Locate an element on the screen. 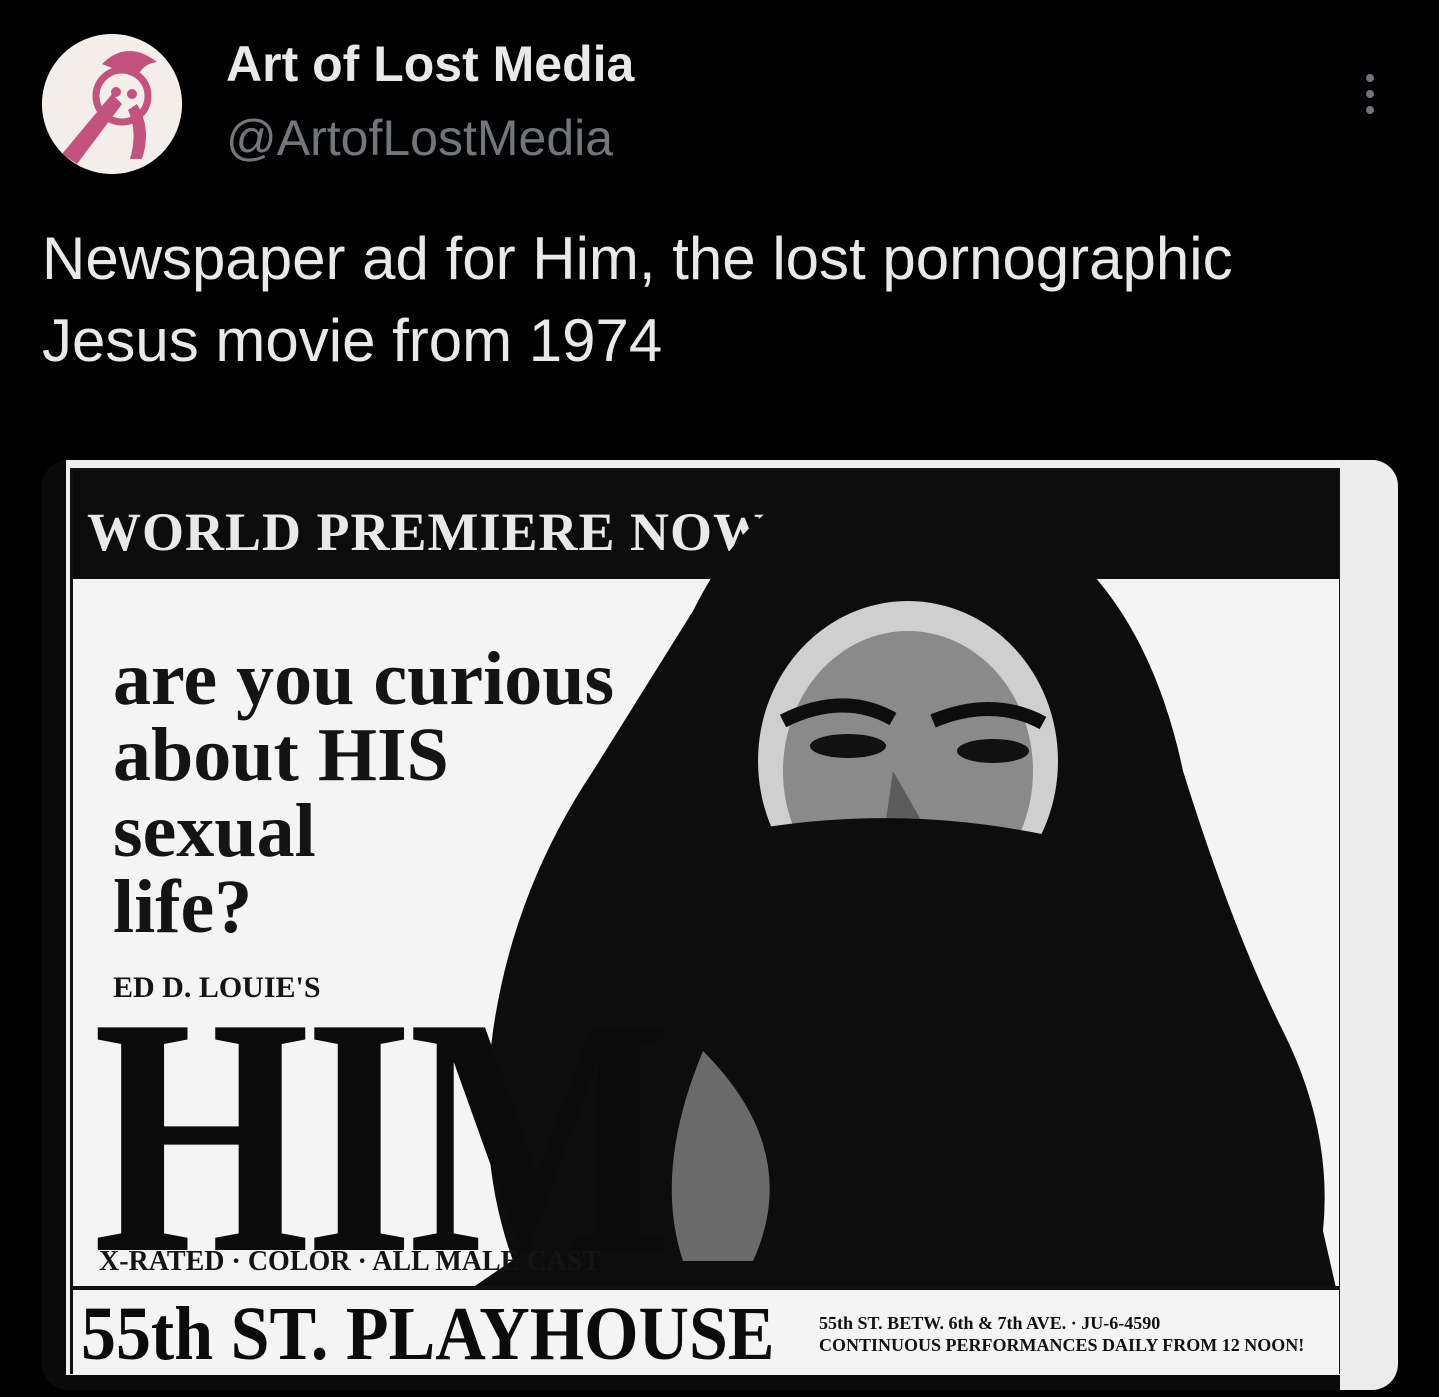 This screenshot has height=1397, width=1439. profile-avatar is located at coordinates (112, 104).